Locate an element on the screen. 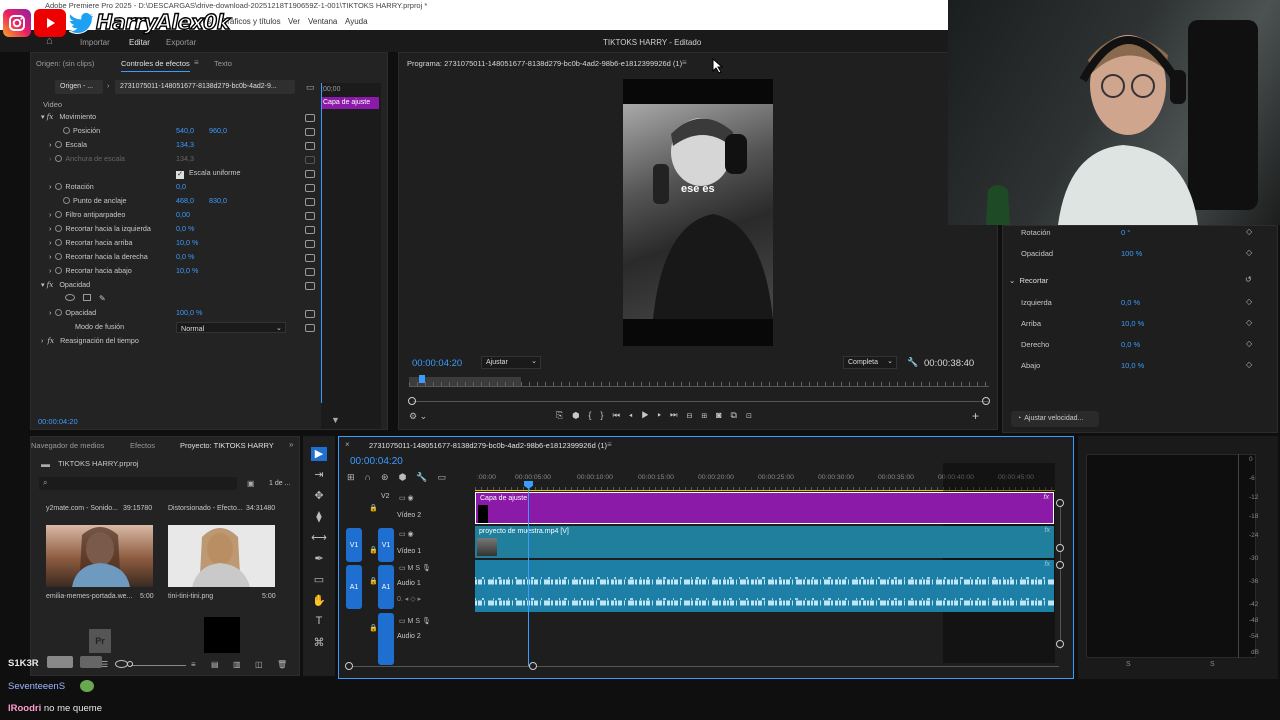  program-timecode: 00:00:04:20 is located at coordinates (437, 363).